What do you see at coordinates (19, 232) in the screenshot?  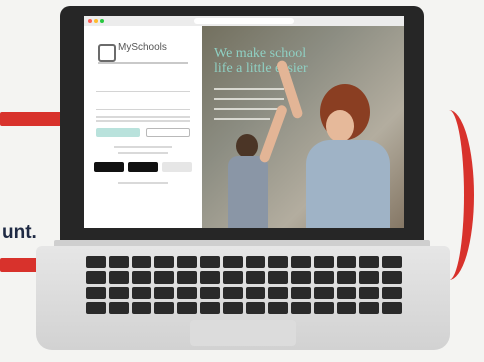 I see `background-text: unt.` at bounding box center [19, 232].